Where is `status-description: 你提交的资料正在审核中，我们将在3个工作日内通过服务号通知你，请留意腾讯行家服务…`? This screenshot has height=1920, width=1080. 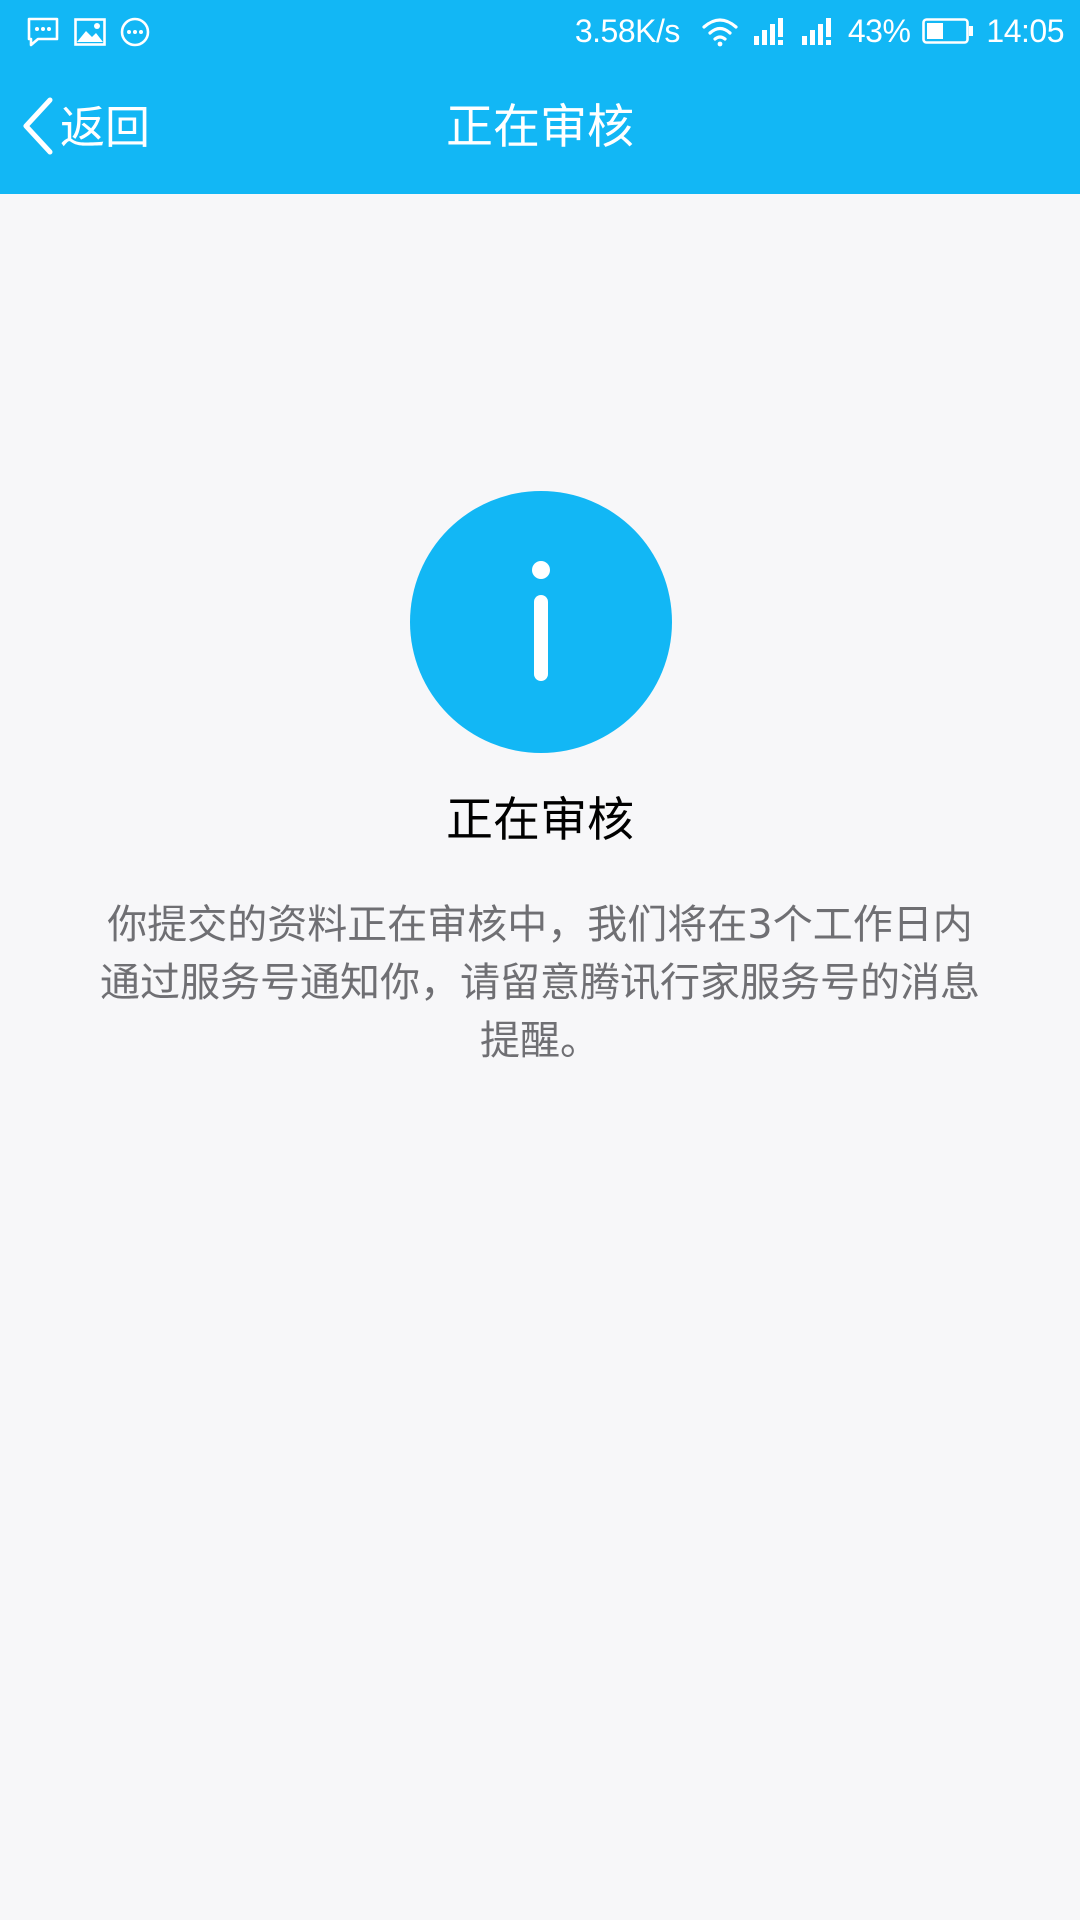 status-description: 你提交的资料正在审核中，我们将在3个工作日内通过服务号通知你，请留意腾讯行家服务… is located at coordinates (540, 983).